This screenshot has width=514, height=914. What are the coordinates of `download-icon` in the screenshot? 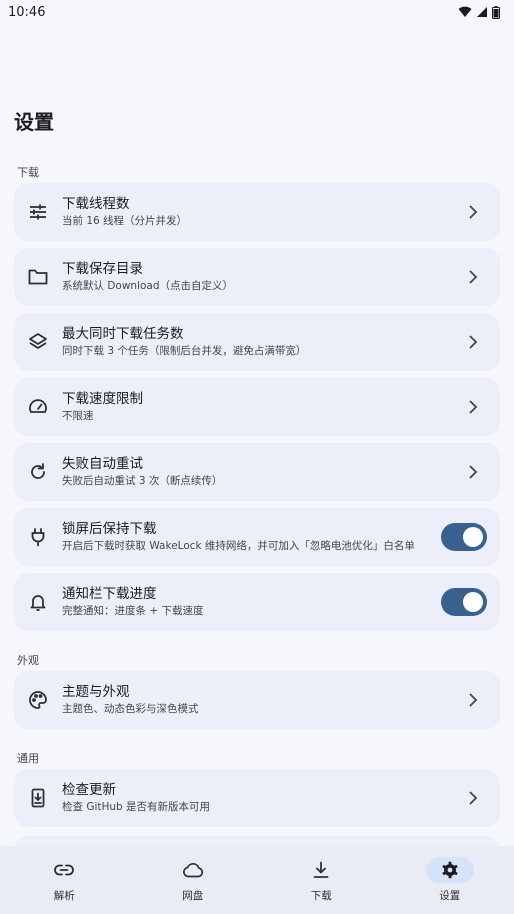 It's located at (321, 870).